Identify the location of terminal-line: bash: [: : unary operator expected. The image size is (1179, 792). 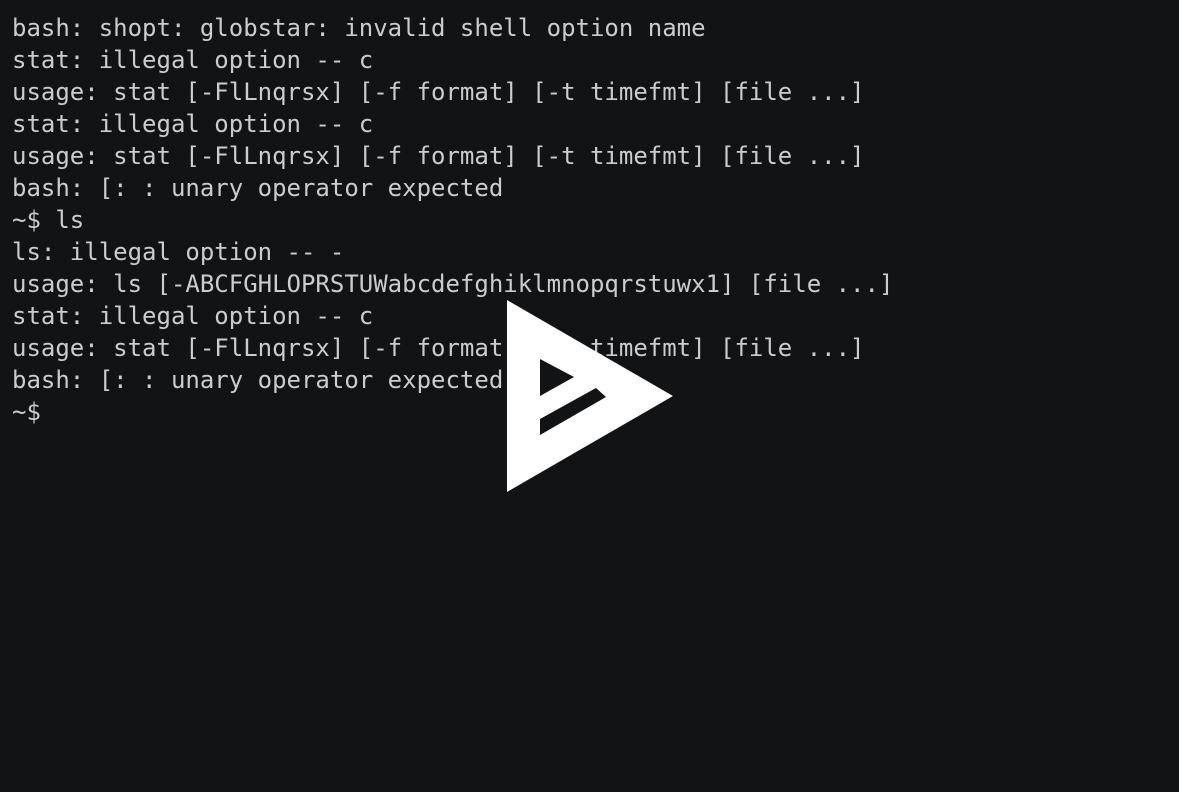
(258, 188).